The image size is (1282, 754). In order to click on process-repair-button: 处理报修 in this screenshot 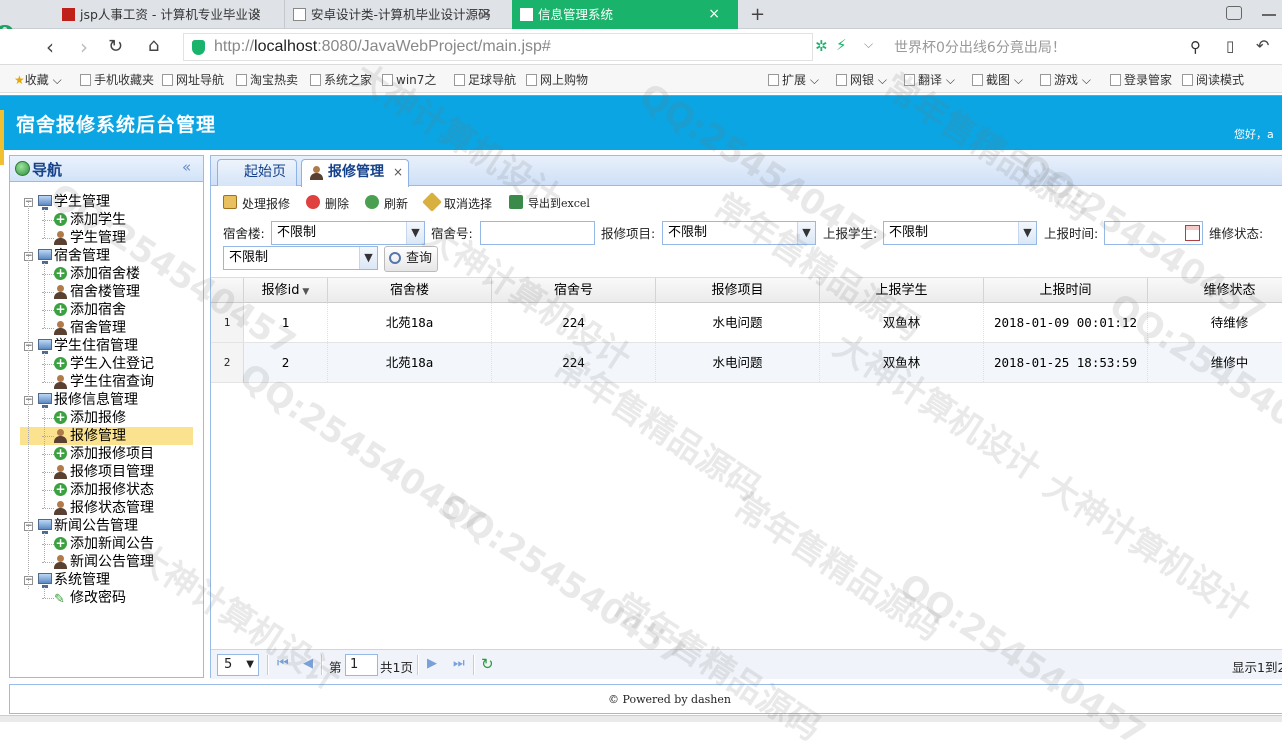, I will do `click(256, 203)`.